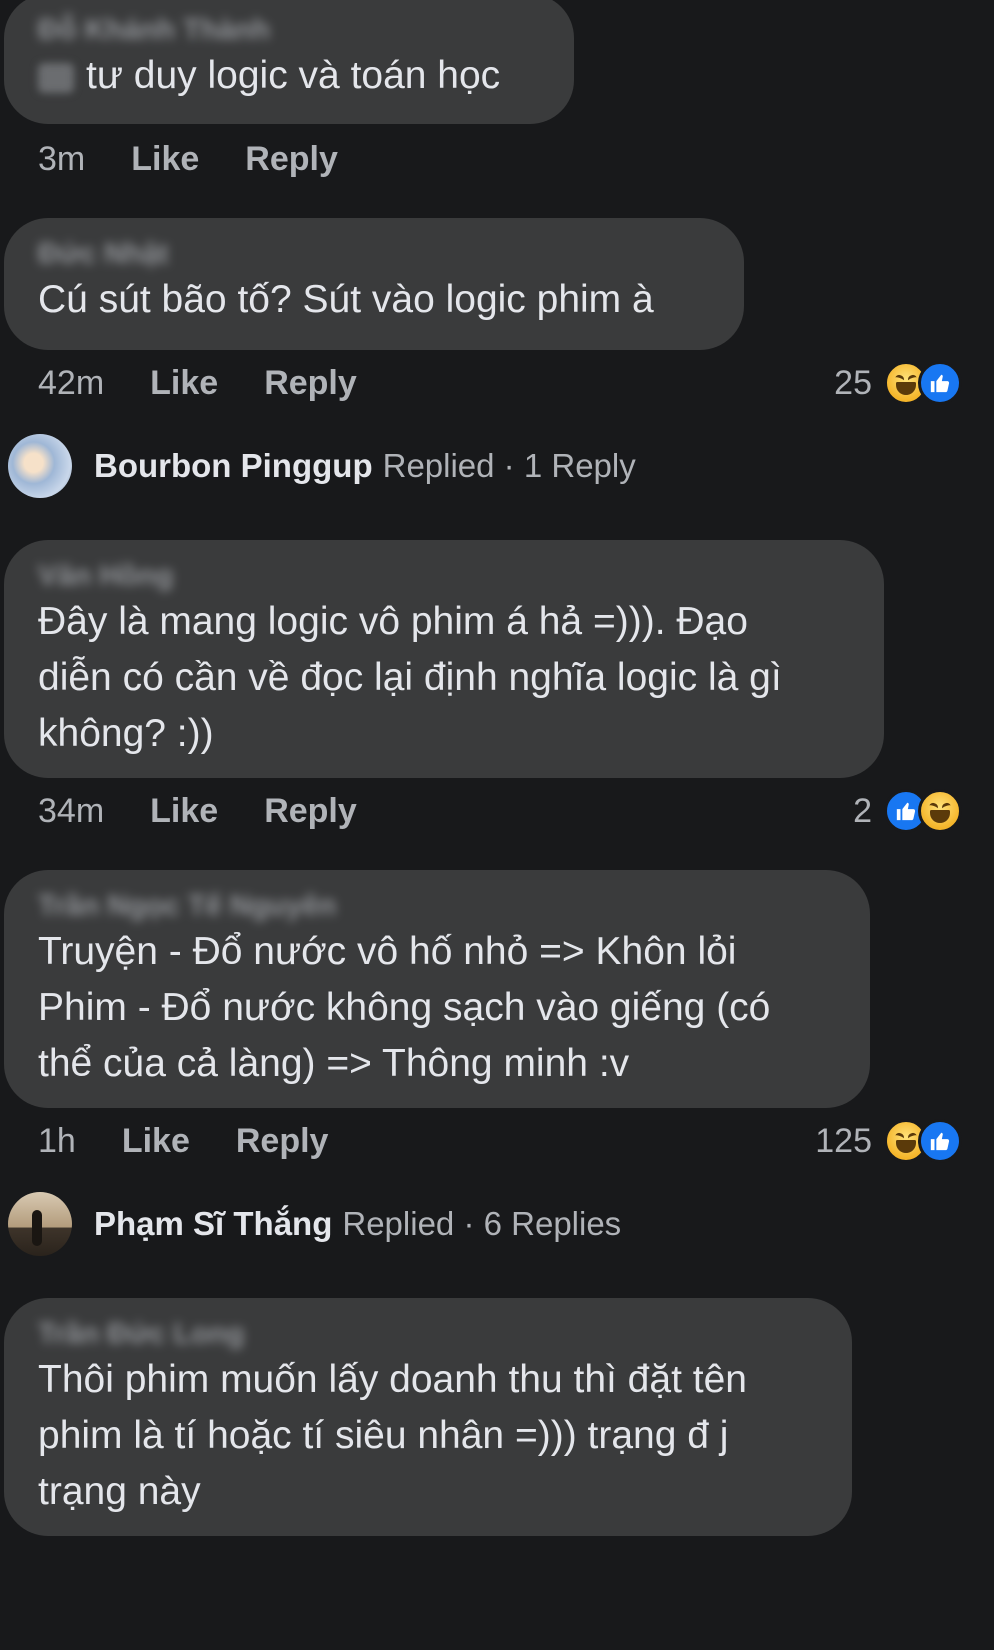  What do you see at coordinates (233, 466) in the screenshot?
I see `reply-author-name: Bourbon Pinggup` at bounding box center [233, 466].